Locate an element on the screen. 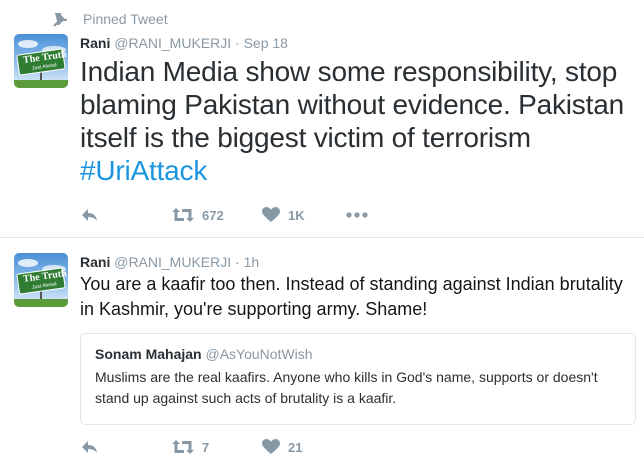  retweet-button: 672 is located at coordinates (198, 215).